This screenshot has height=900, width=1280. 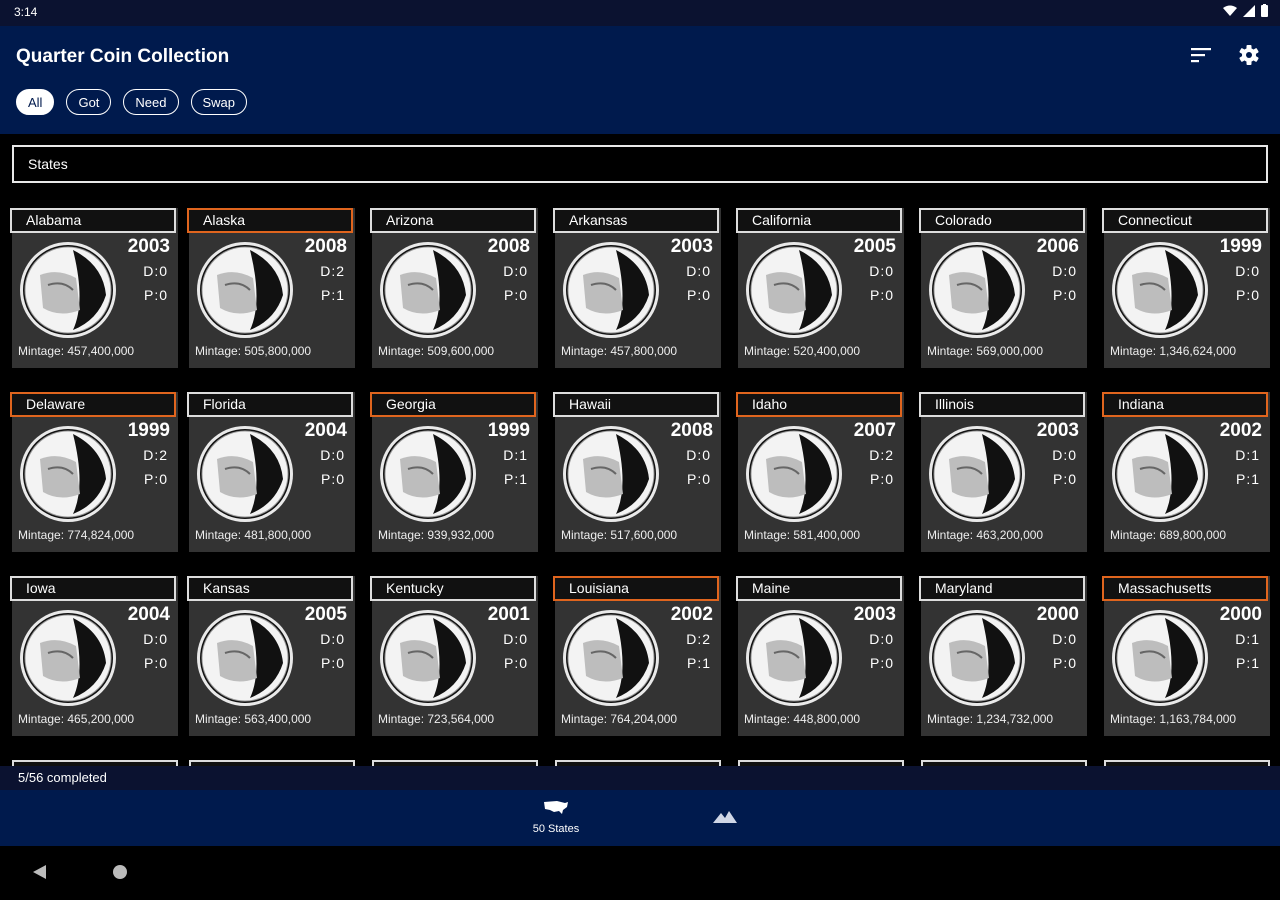 I want to click on coin-card: Arkansas 2003 D:0 P:0 Mintage: 457,800,000, so click(x=637, y=288).